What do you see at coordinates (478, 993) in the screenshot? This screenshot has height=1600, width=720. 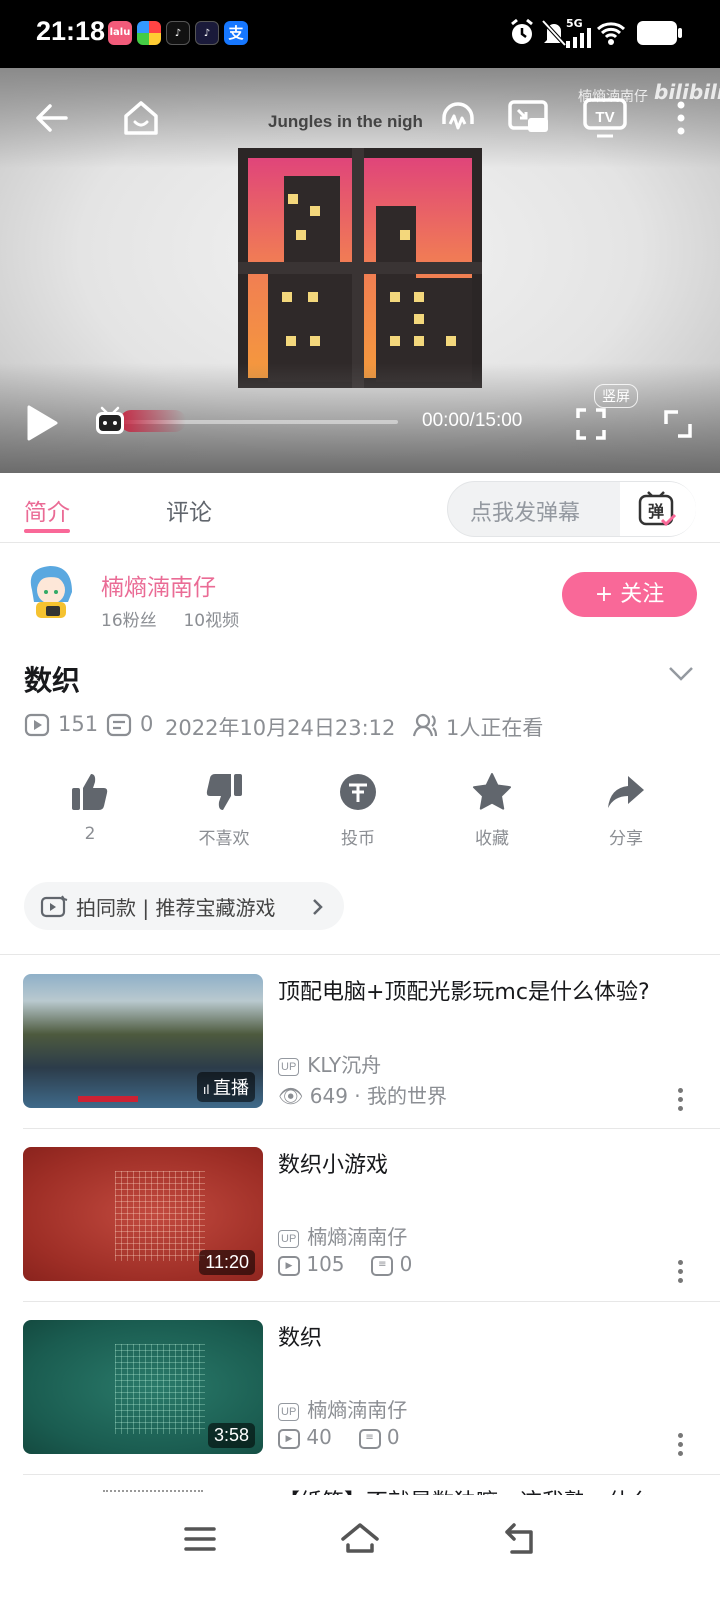 I see `related-video-title: 顶配电脑+顶配光影玩mc是什么体验?` at bounding box center [478, 993].